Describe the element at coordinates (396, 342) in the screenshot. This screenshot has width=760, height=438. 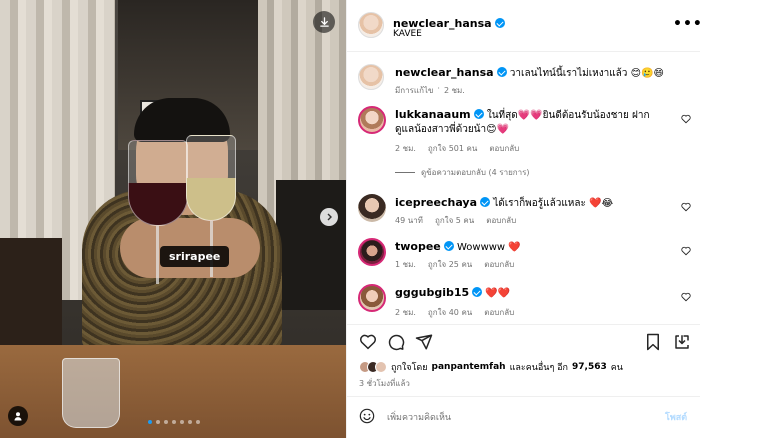
I see `comment-icon` at that location.